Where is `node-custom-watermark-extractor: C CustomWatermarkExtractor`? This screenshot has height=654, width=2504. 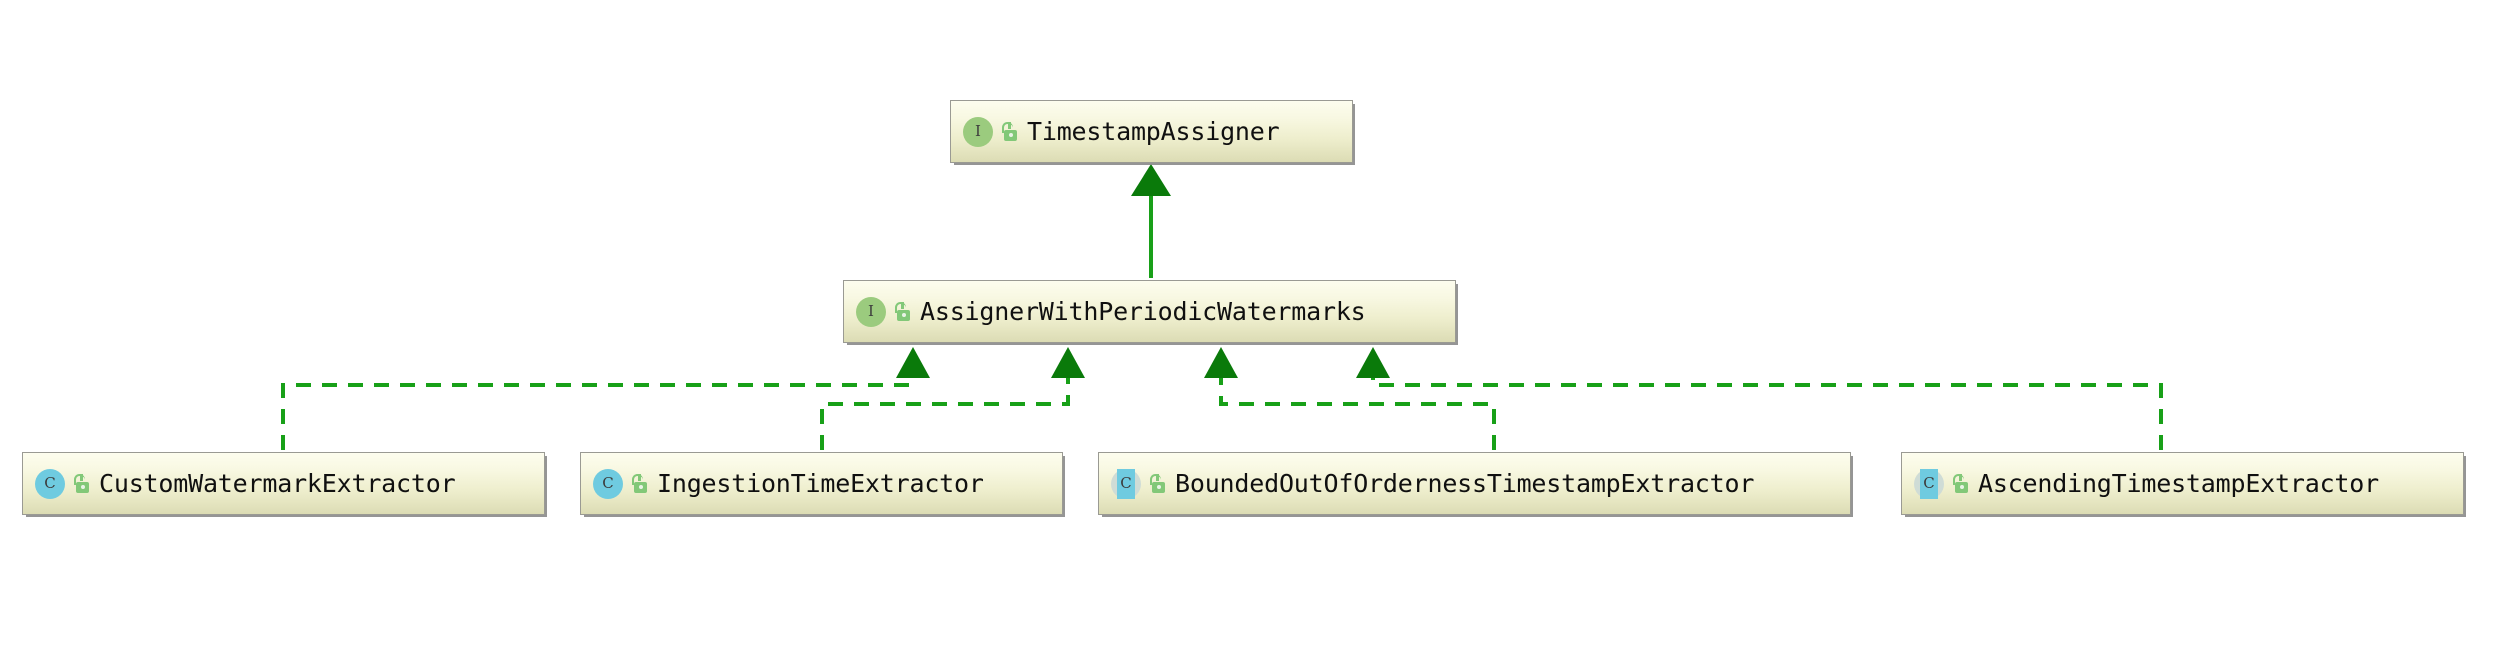
node-custom-watermark-extractor: C CustomWatermarkExtractor is located at coordinates (283, 483).